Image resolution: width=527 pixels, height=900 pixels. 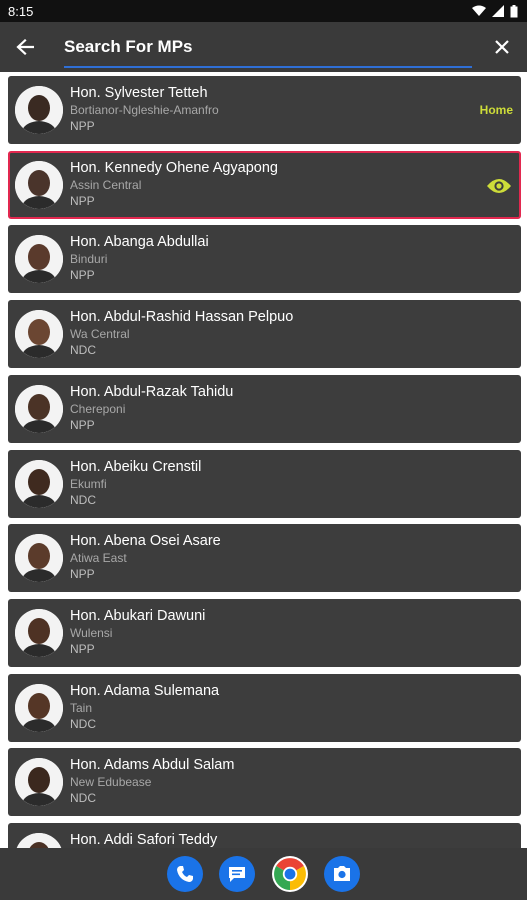 What do you see at coordinates (106, 184) in the screenshot?
I see `mp-constituency: Assin Central` at bounding box center [106, 184].